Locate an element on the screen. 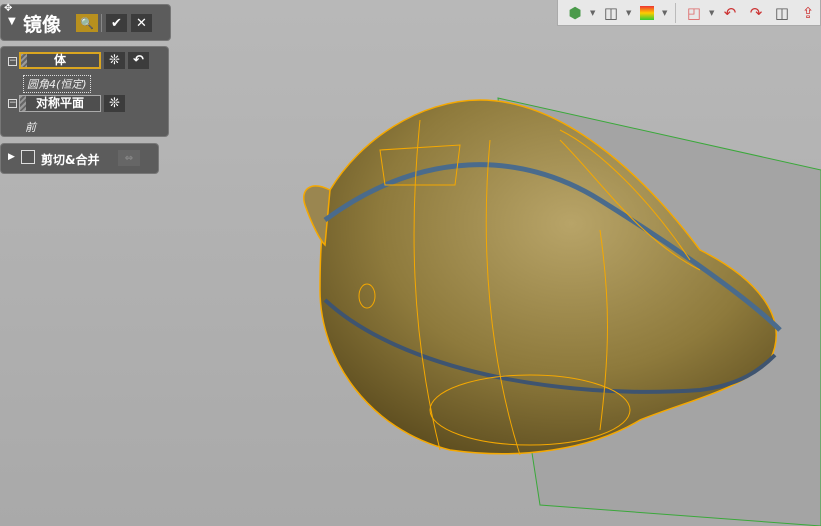 The width and height of the screenshot is (821, 526). trim-merge-panel: ▶ 剪切&合并 ⇔ is located at coordinates (79, 158).